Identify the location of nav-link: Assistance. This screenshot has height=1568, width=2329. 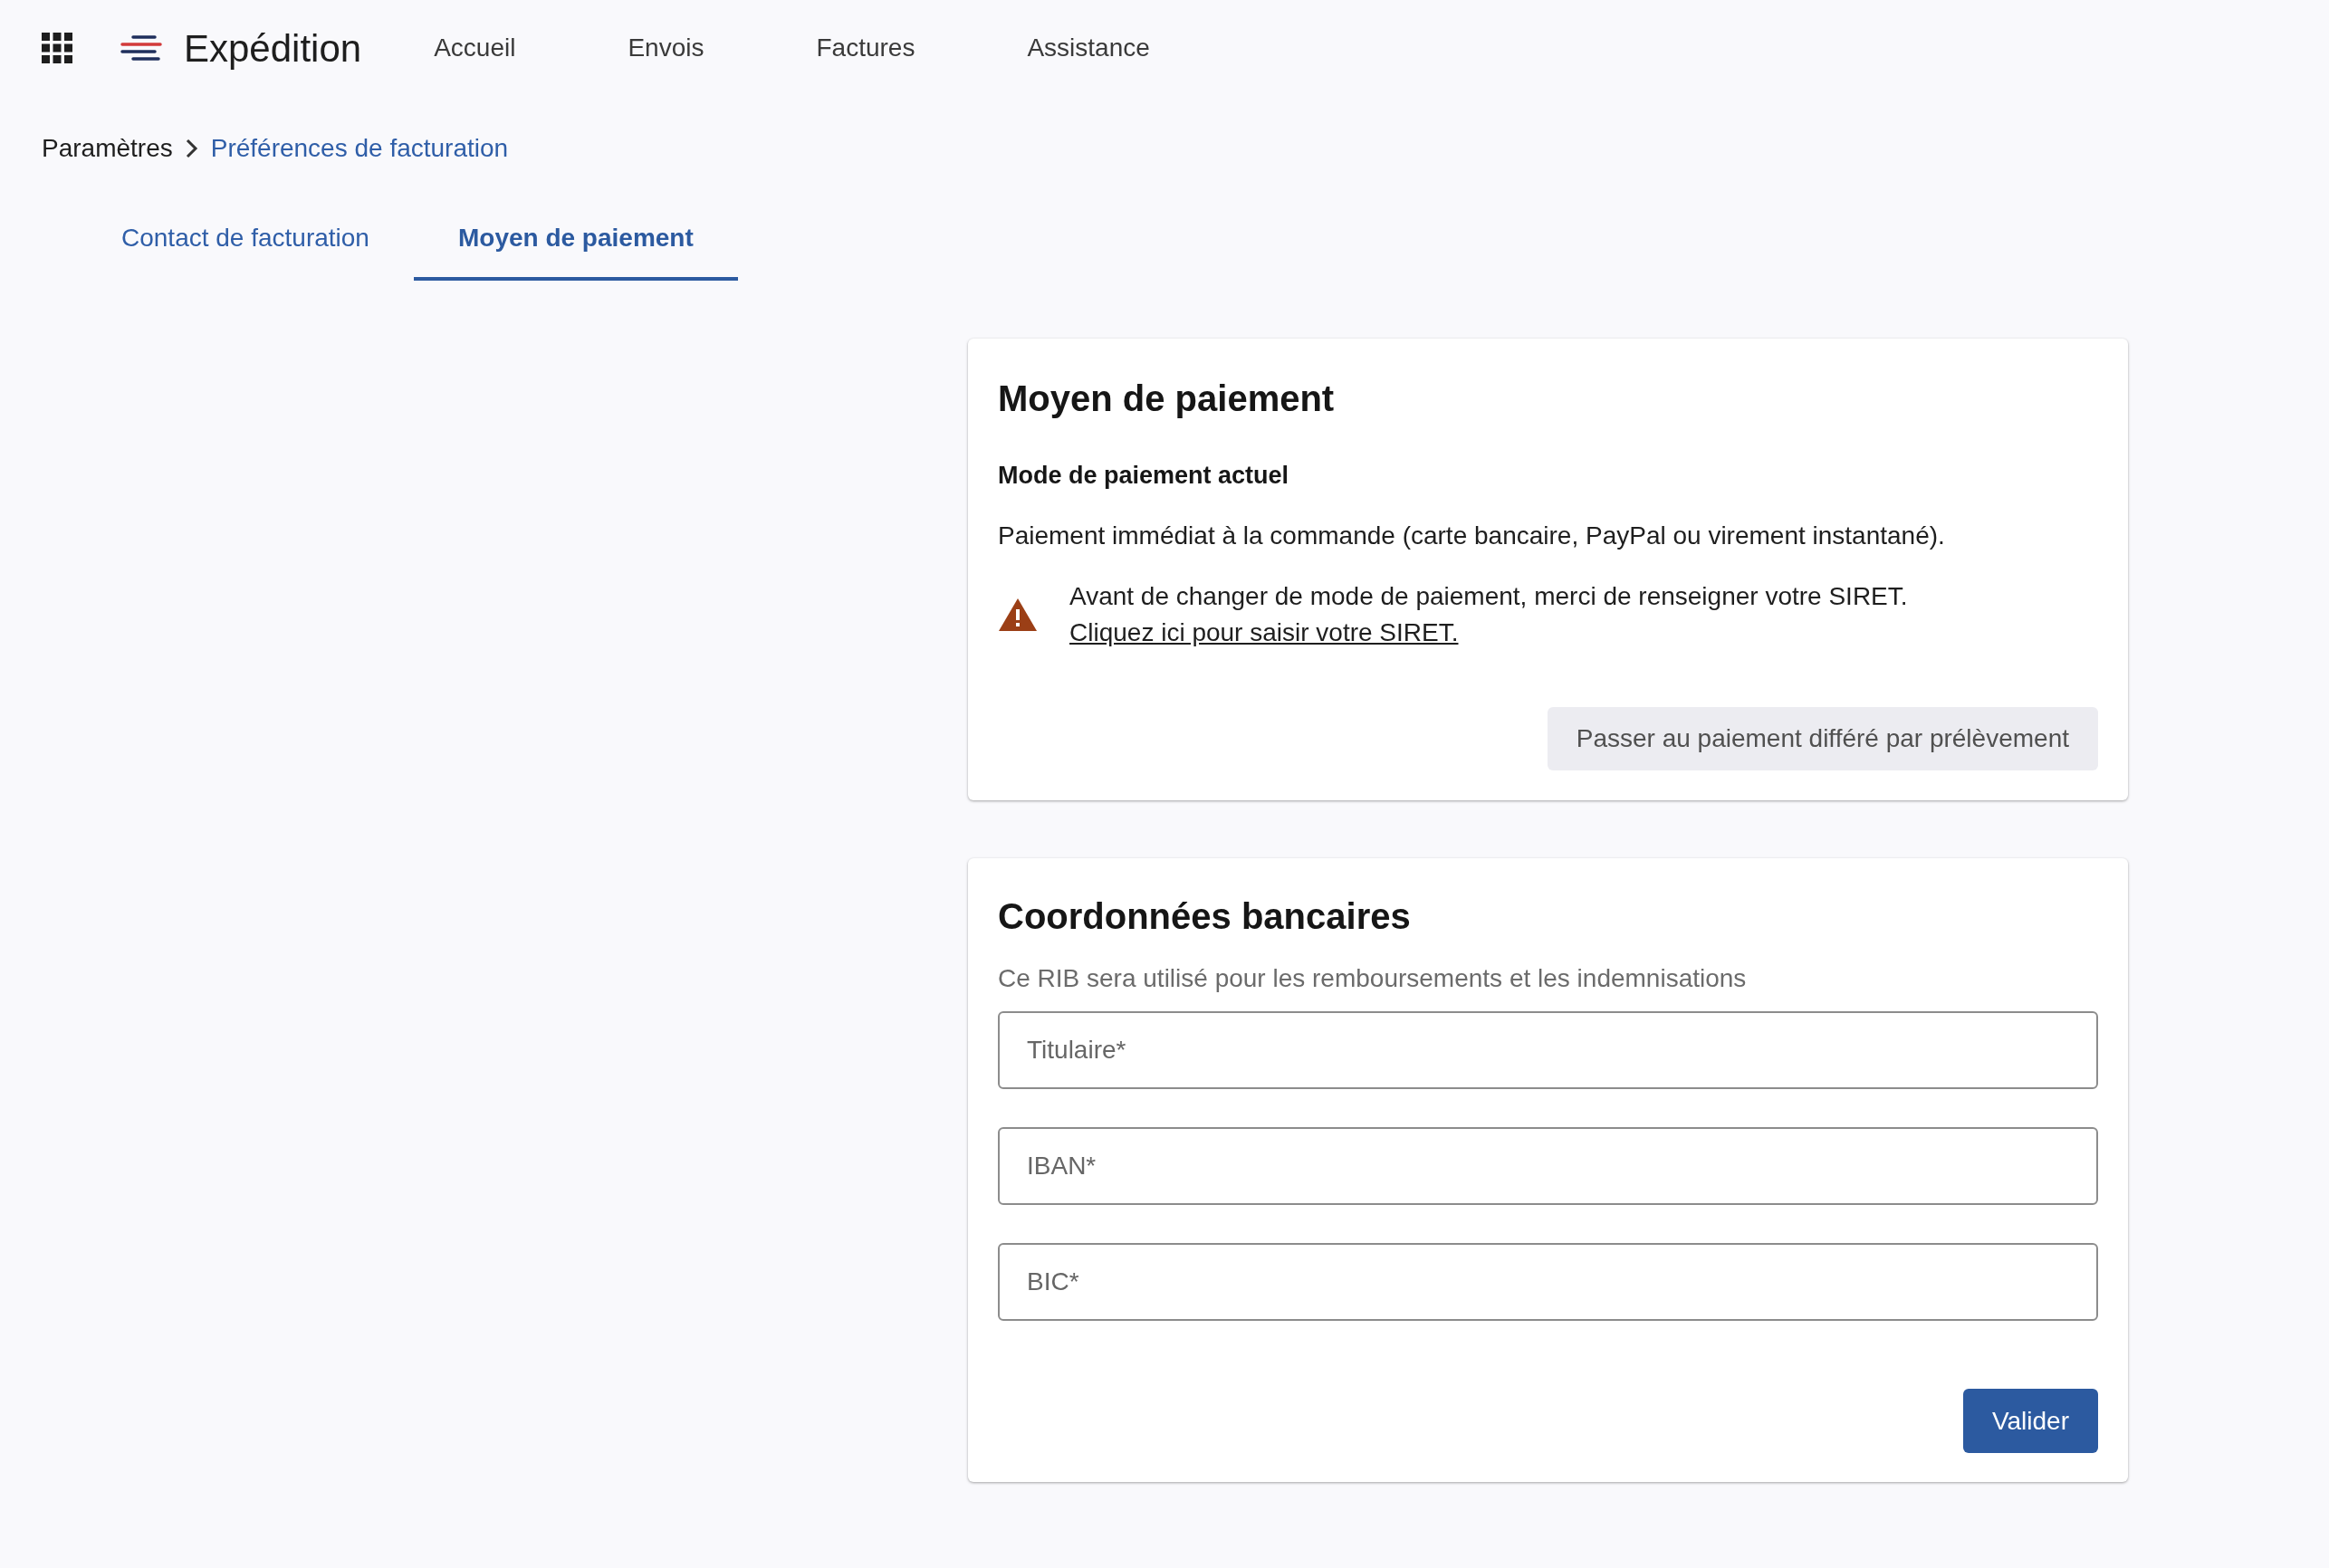
(1089, 48).